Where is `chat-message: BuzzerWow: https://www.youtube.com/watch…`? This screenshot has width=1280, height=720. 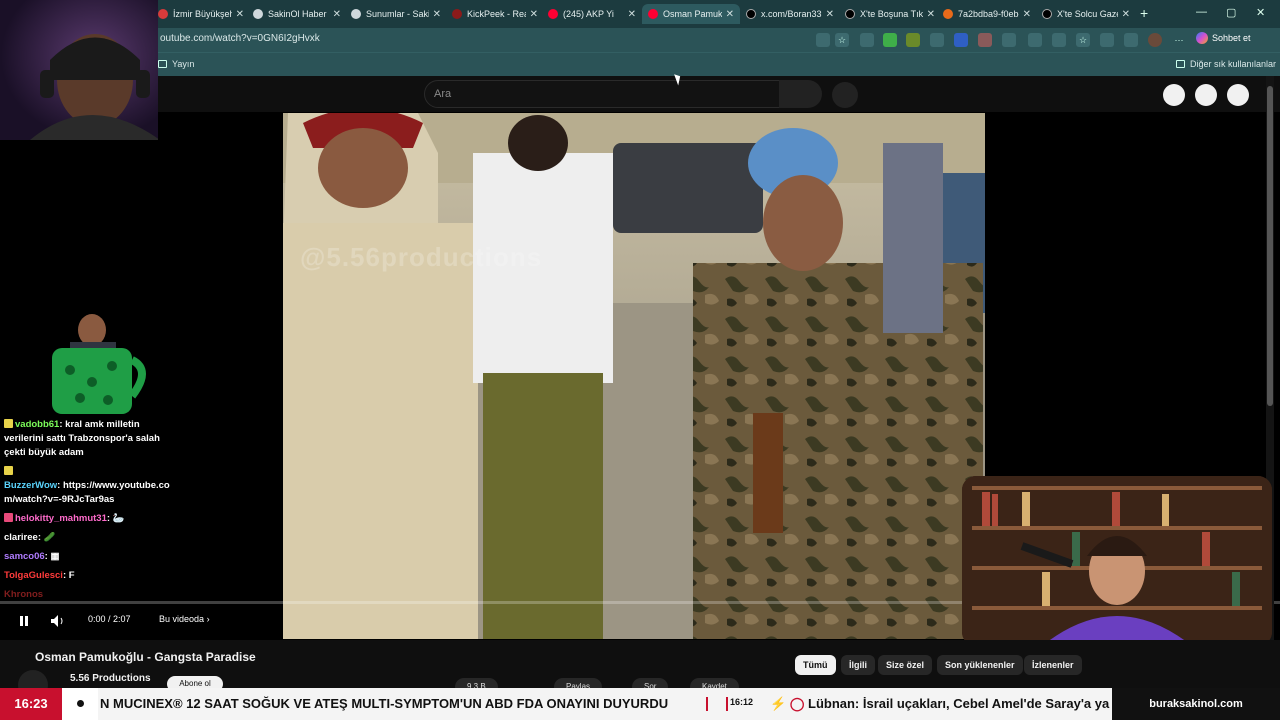
chat-message: BuzzerWow: https://www.youtube.com/watch… is located at coordinates (92, 486).